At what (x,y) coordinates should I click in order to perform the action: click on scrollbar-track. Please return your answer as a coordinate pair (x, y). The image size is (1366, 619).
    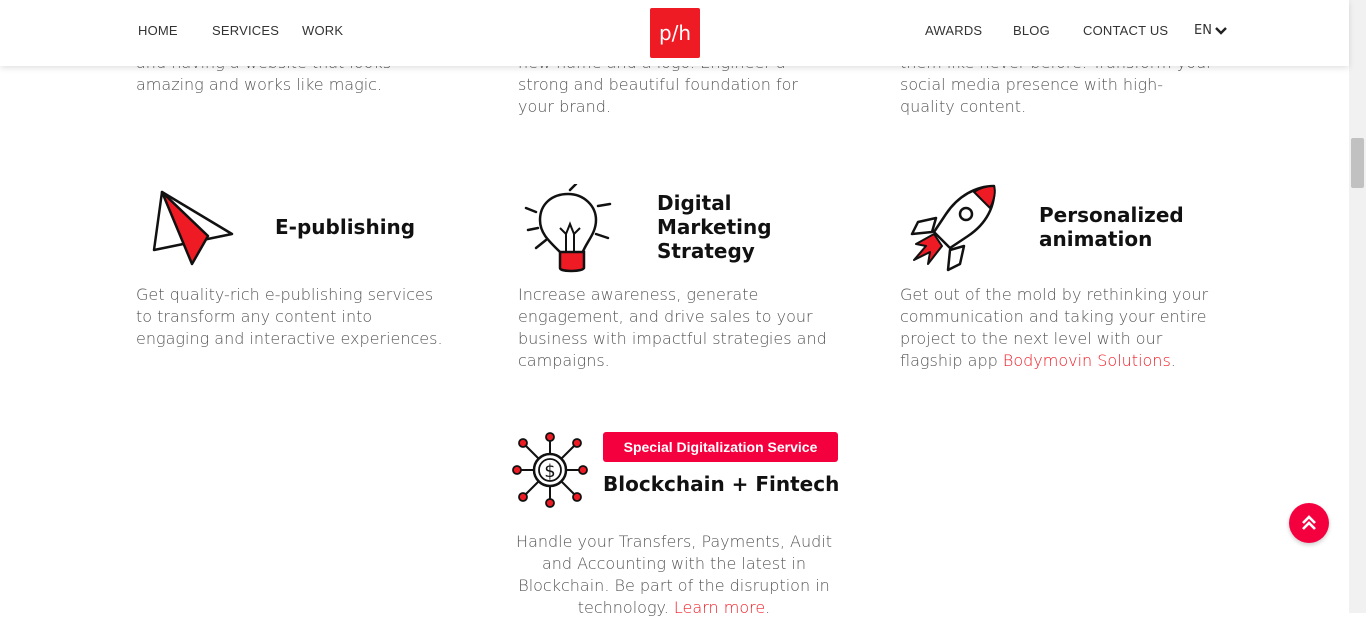
    Looking at the image, I should click on (1357, 306).